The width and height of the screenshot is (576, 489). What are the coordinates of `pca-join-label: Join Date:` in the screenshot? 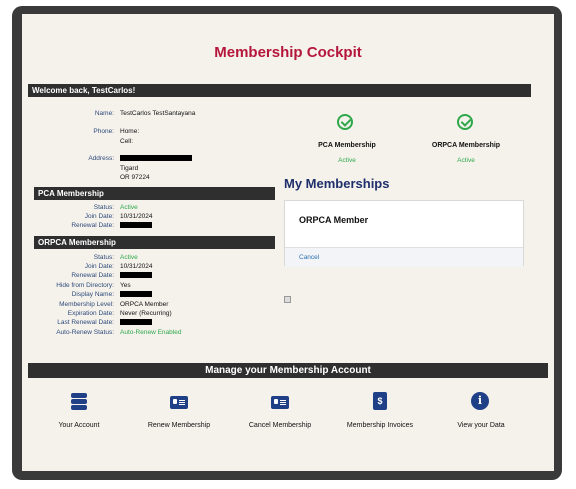 It's located at (99, 216).